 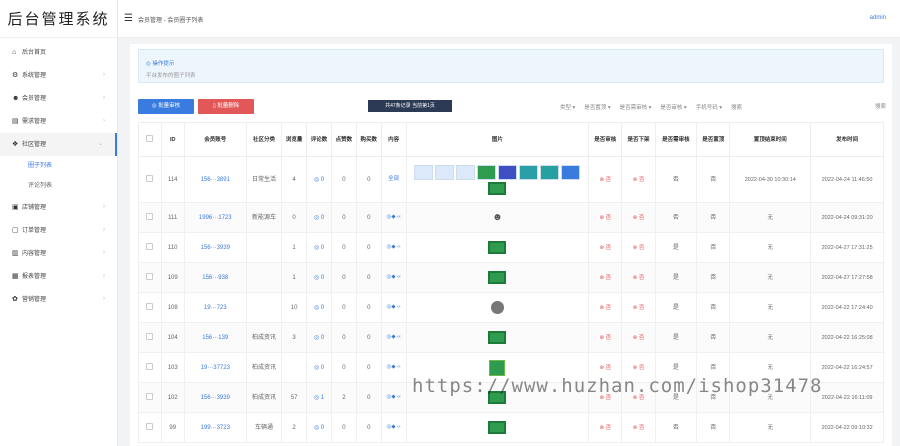 What do you see at coordinates (736, 108) in the screenshot?
I see `filter-dropdown: 搜索` at bounding box center [736, 108].